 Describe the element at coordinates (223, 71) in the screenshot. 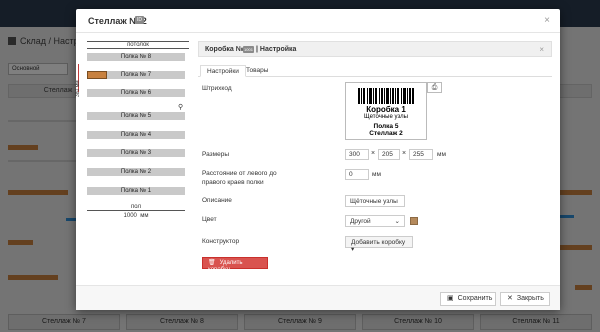

I see `tab-settings: Настройки` at that location.